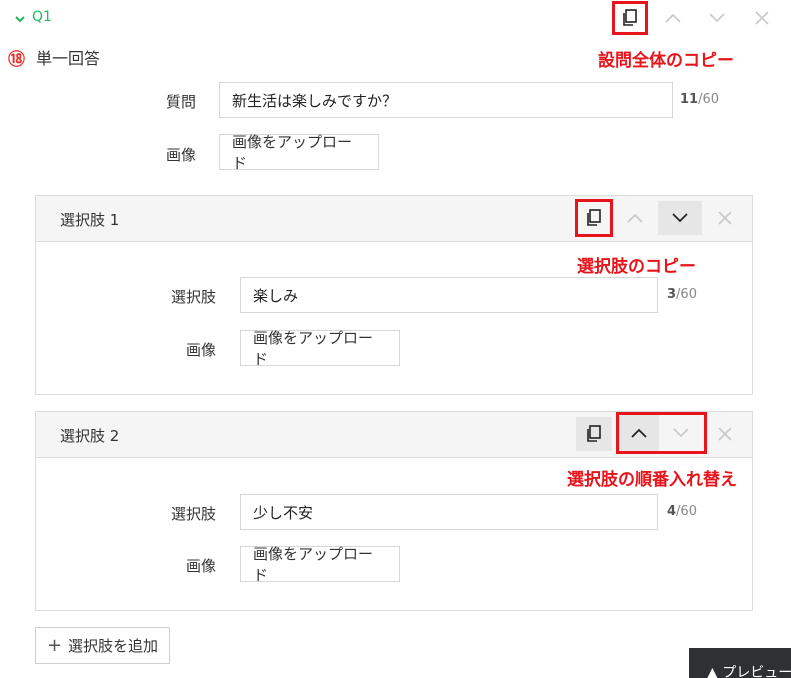  Describe the element at coordinates (90, 436) in the screenshot. I see `choice-title: 選択肢 2` at that location.